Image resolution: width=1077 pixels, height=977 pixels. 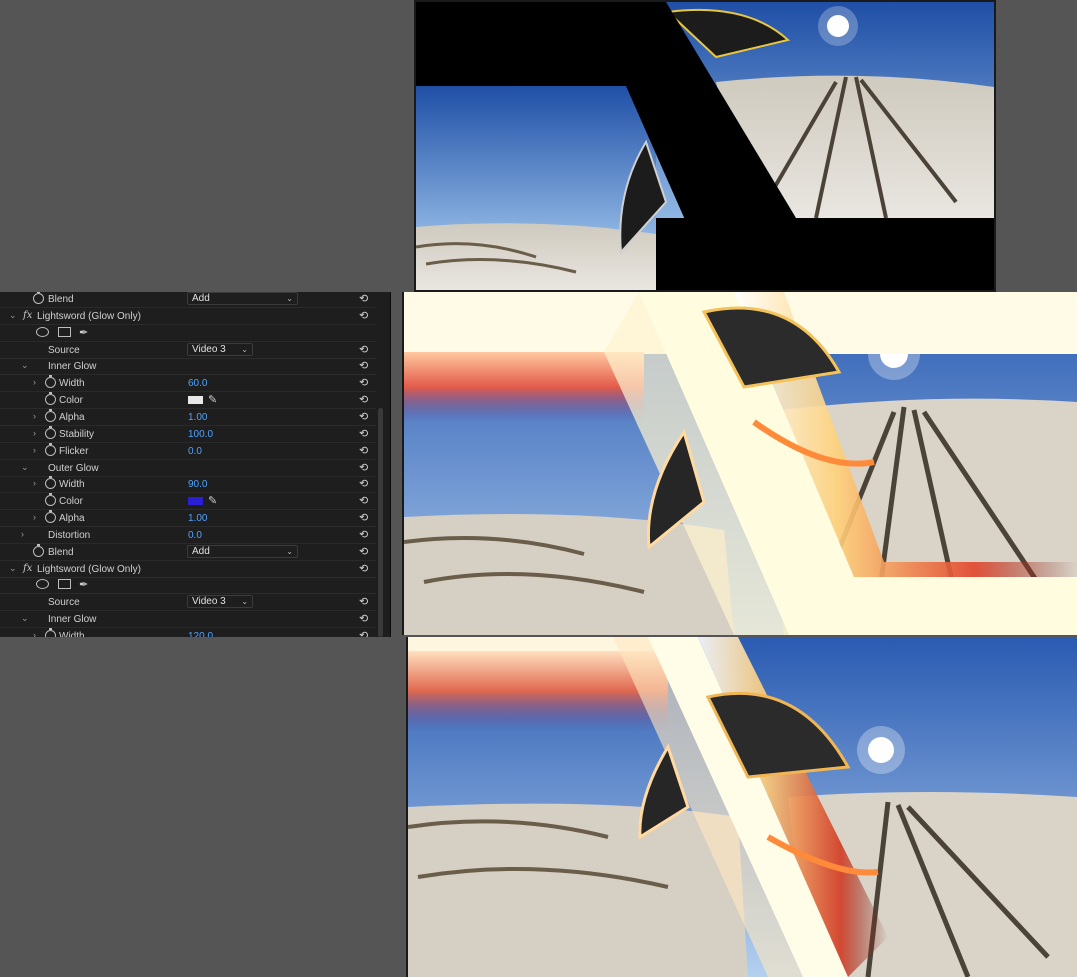 What do you see at coordinates (72, 519) in the screenshot?
I see `property-label: Alpha` at bounding box center [72, 519].